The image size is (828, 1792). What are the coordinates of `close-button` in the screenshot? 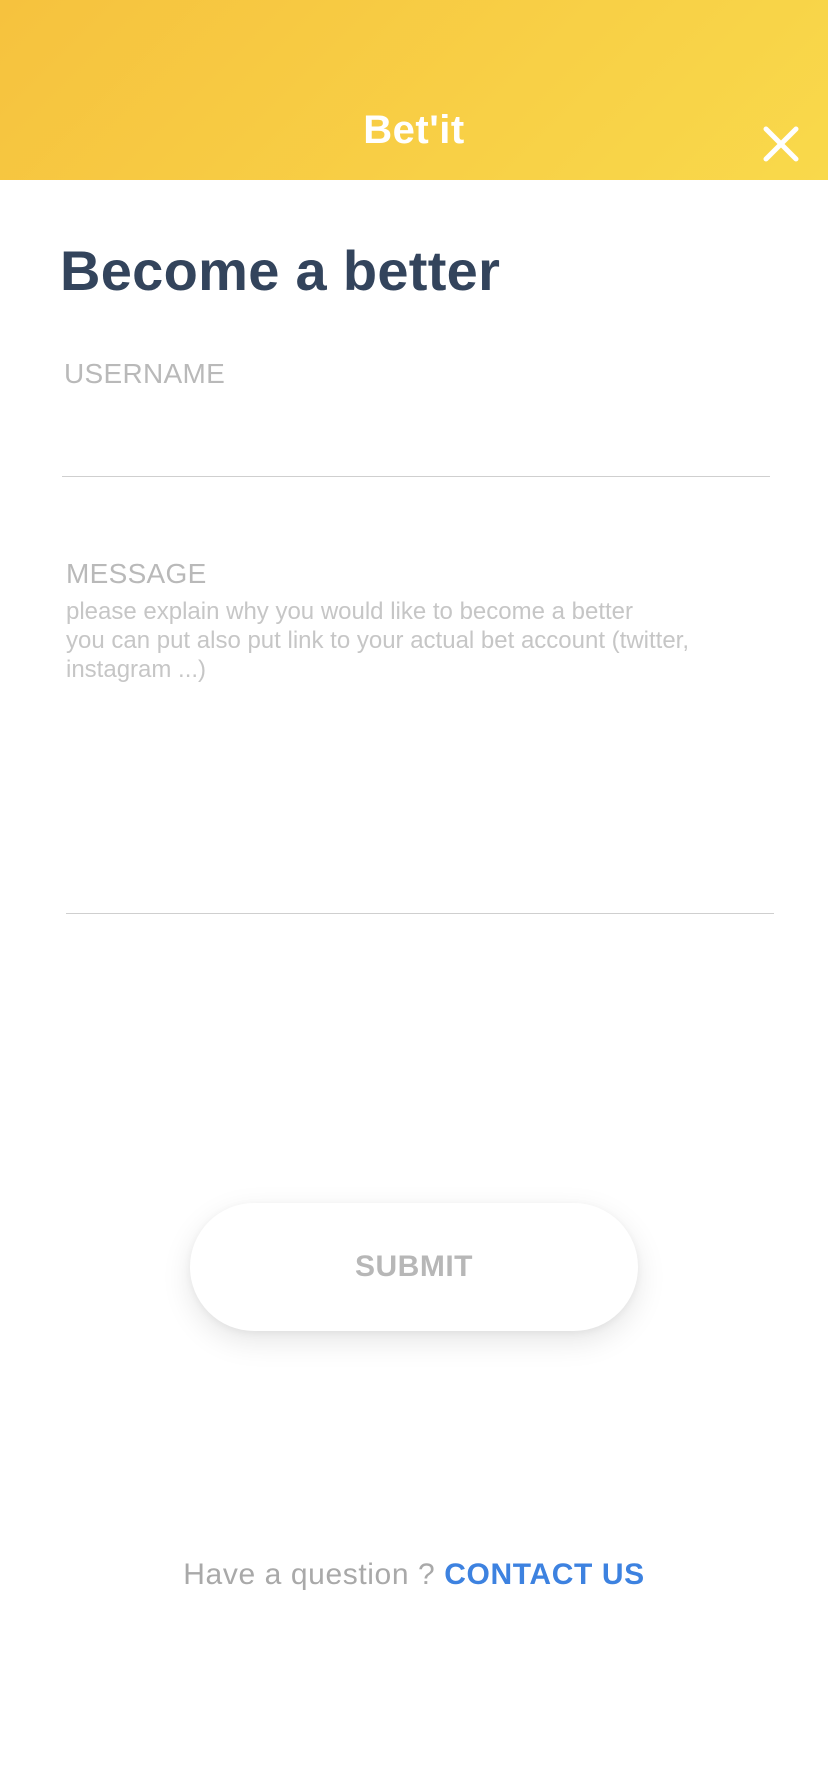 It's located at (781, 144).